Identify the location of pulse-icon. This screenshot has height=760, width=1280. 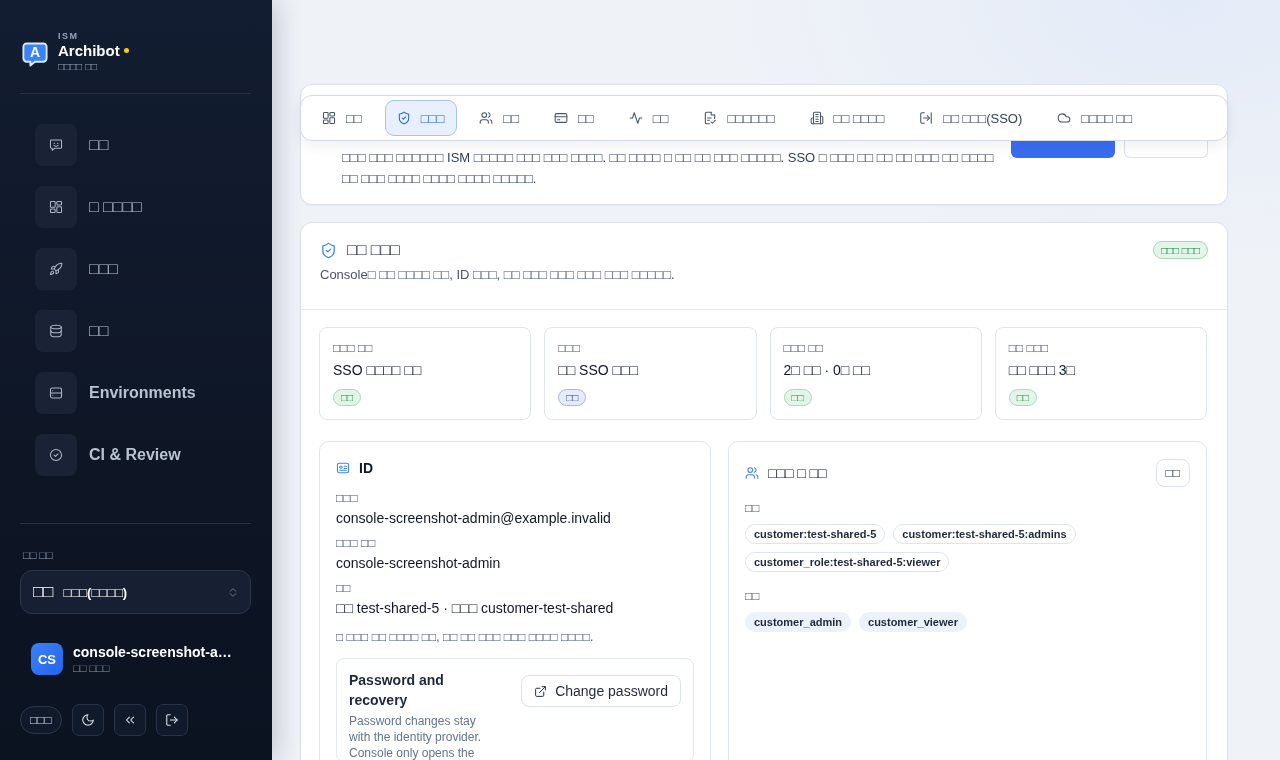
(635, 118).